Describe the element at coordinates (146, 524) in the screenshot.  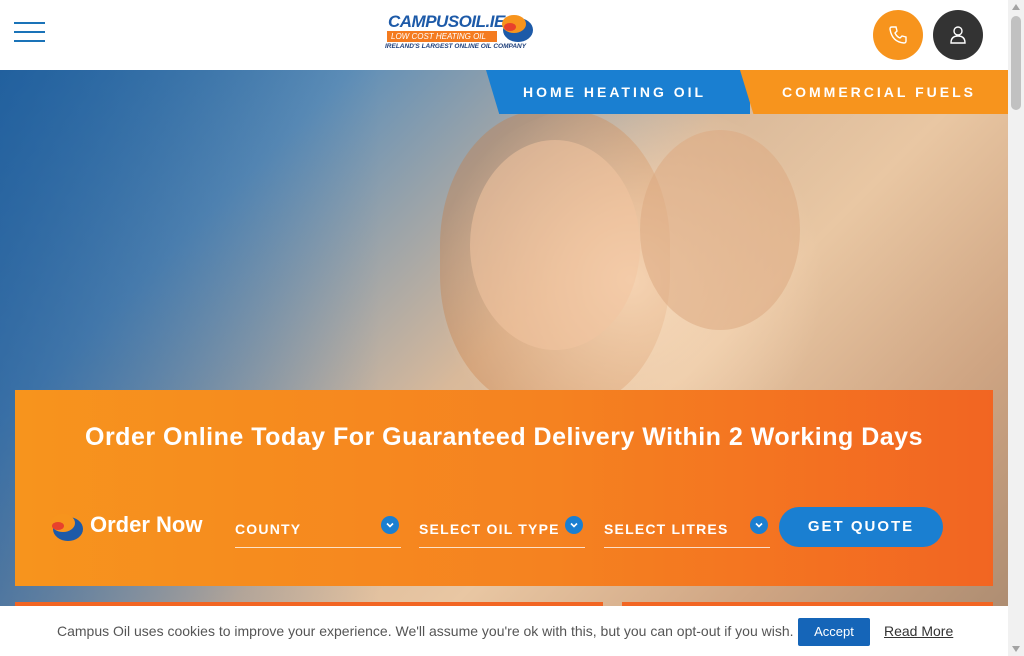
I see `order-now-label: Order Now` at that location.